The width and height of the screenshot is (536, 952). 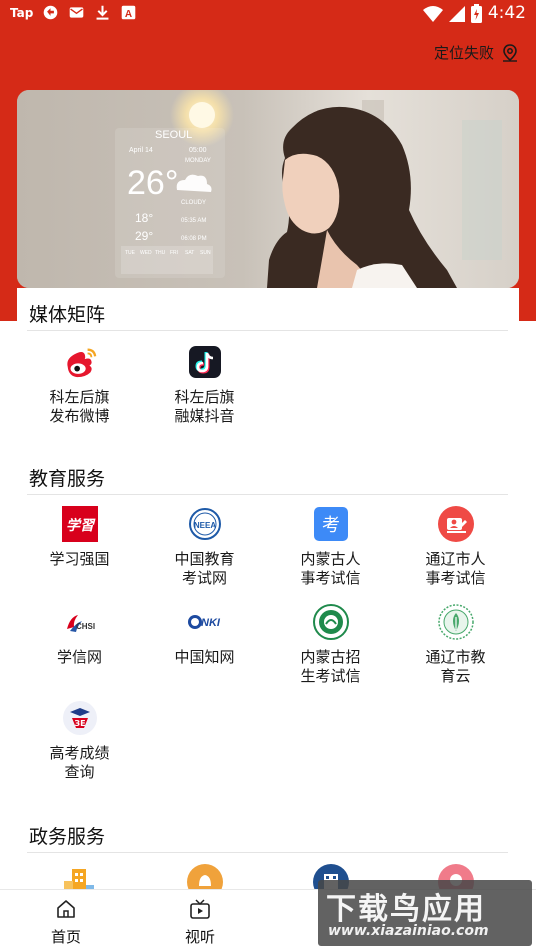 What do you see at coordinates (79, 385) in the screenshot?
I see `media-item-weibo: 科左后旗发布微博` at bounding box center [79, 385].